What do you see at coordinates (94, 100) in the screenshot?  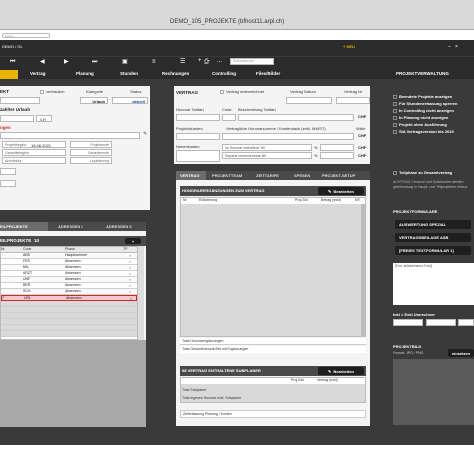 I see `kategorie-field: Urlaub` at bounding box center [94, 100].